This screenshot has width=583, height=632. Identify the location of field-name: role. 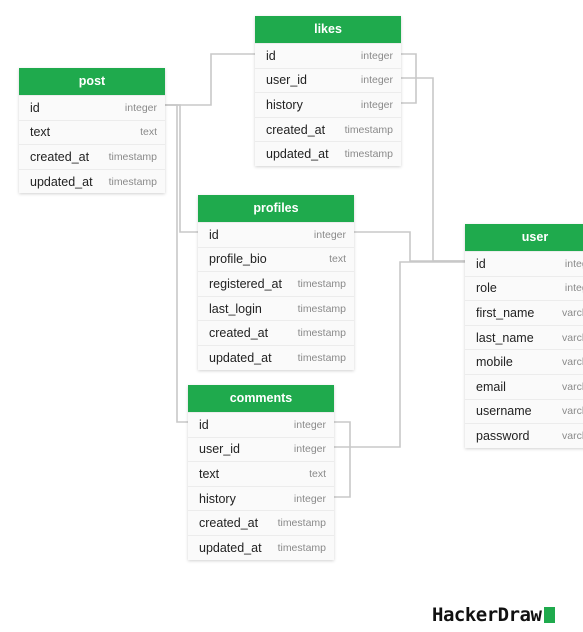
(486, 288).